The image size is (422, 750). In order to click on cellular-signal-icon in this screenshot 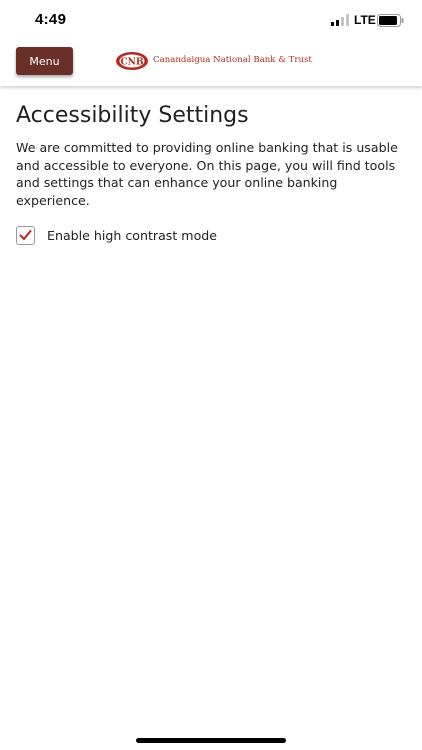, I will do `click(340, 20)`.